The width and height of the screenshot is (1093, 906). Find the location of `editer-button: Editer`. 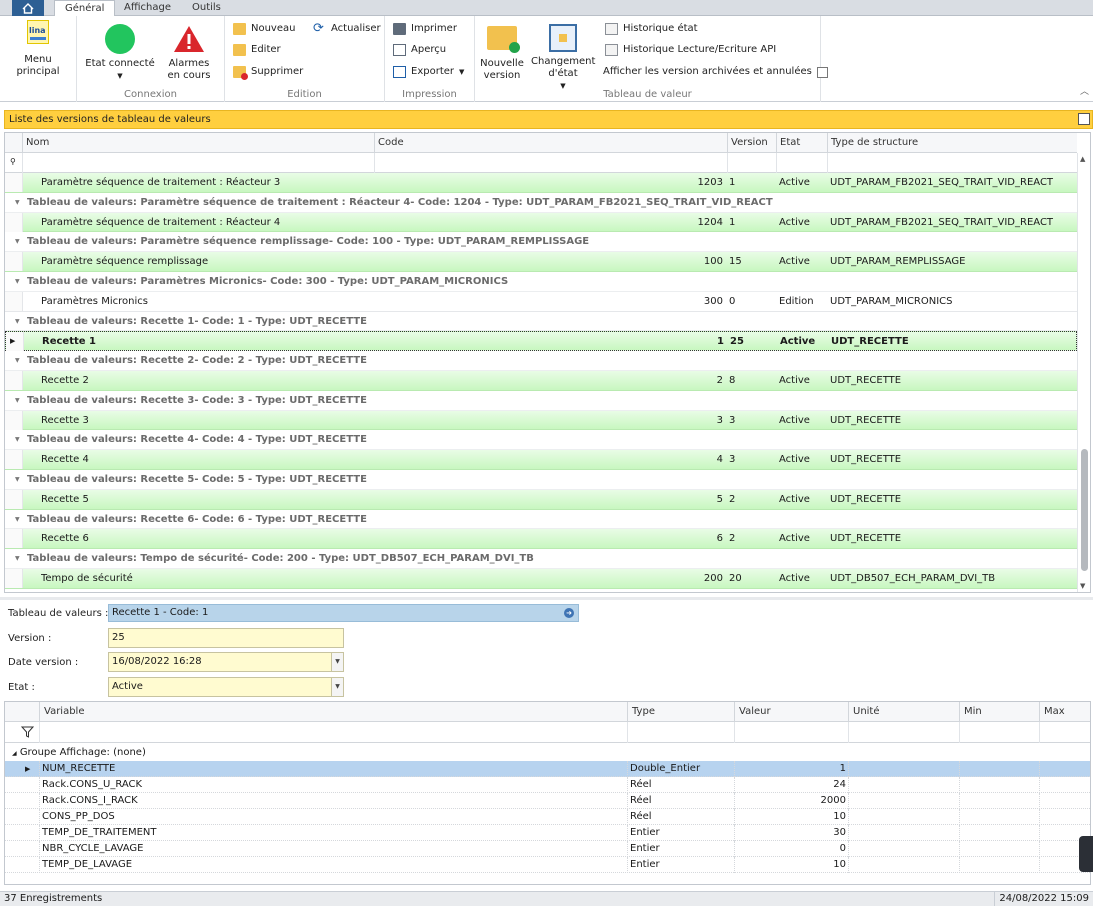

editer-button: Editer is located at coordinates (257, 50).